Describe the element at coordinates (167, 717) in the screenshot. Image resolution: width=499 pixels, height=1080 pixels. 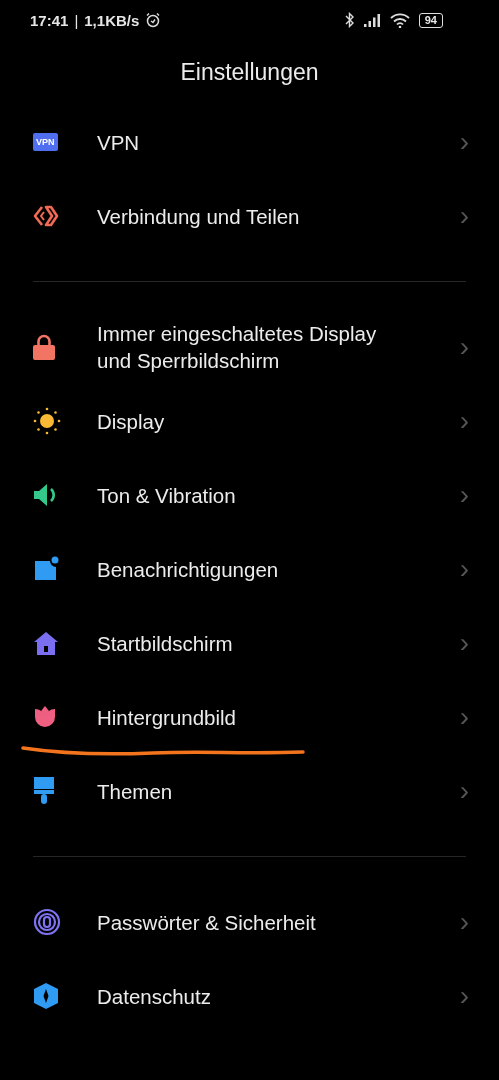
I see `item-label: Hintergrundbild` at that location.